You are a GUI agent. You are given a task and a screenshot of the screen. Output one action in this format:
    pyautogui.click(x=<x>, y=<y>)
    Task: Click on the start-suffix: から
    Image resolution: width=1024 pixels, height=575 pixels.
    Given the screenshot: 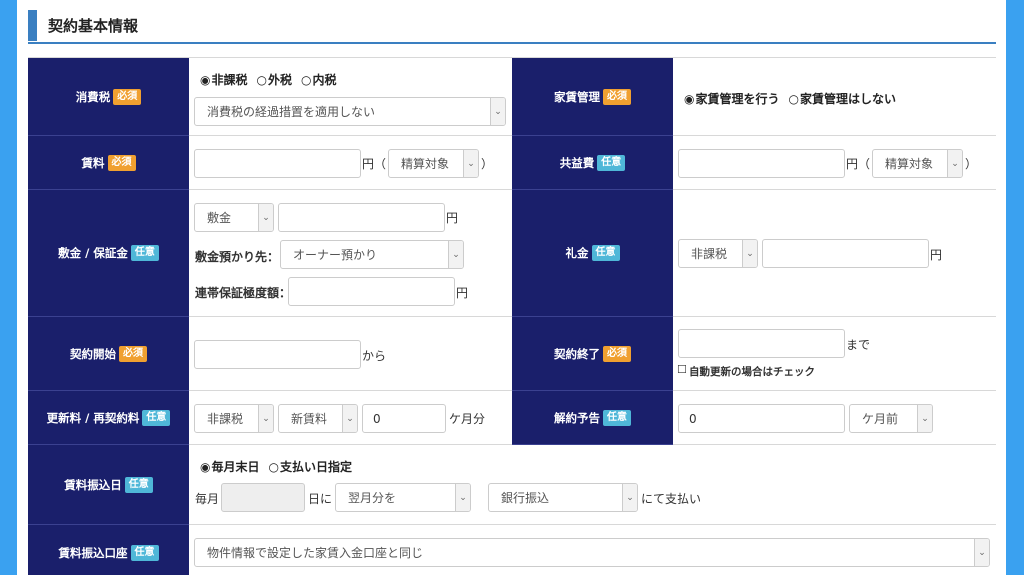 What is the action you would take?
    pyautogui.click(x=374, y=356)
    